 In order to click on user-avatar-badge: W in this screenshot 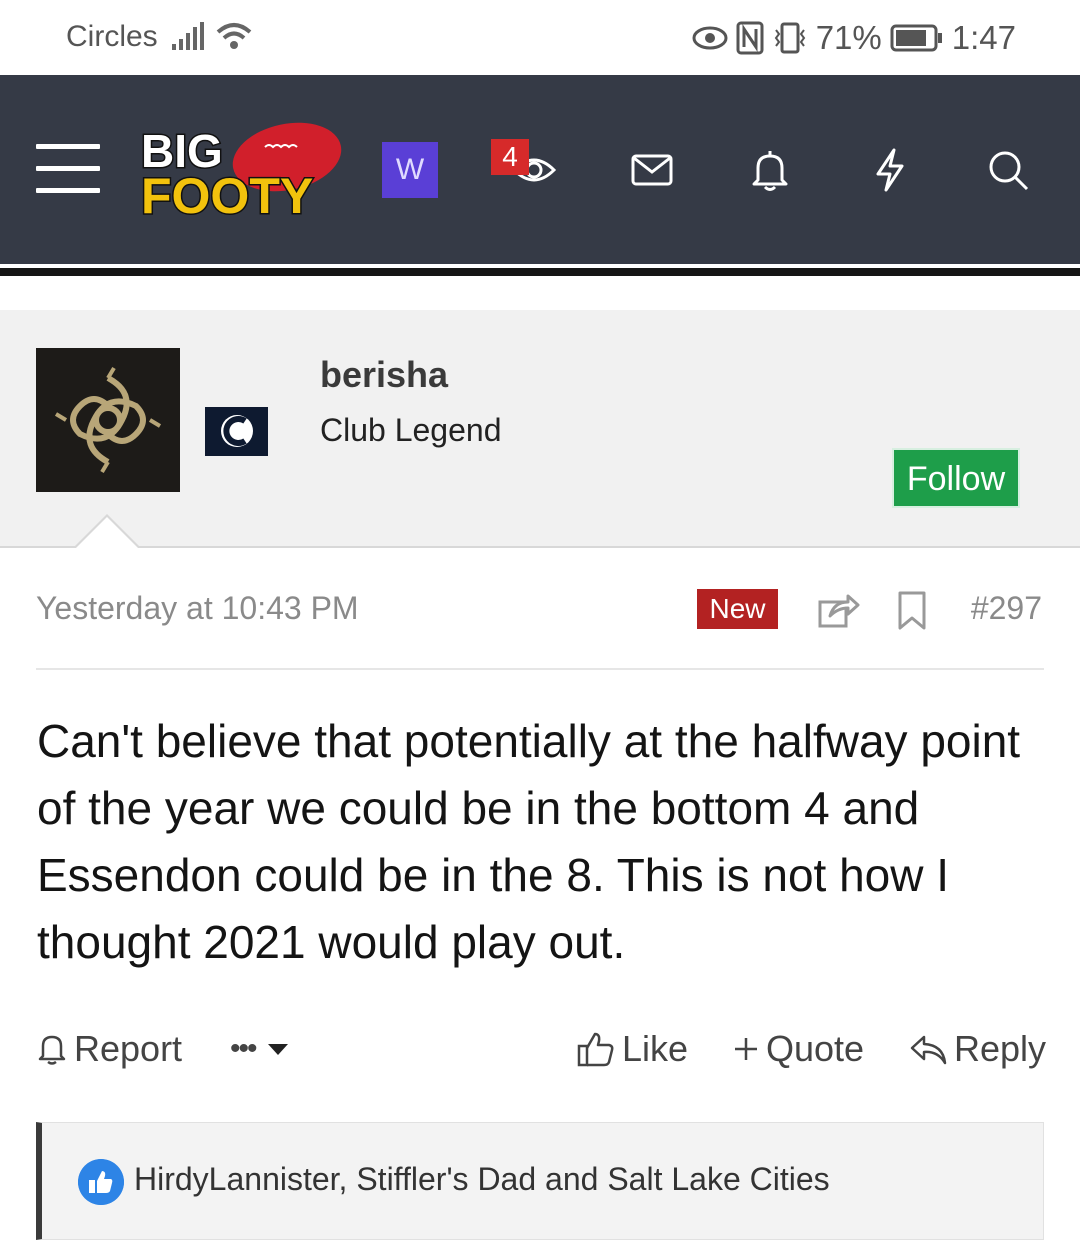, I will do `click(410, 170)`.